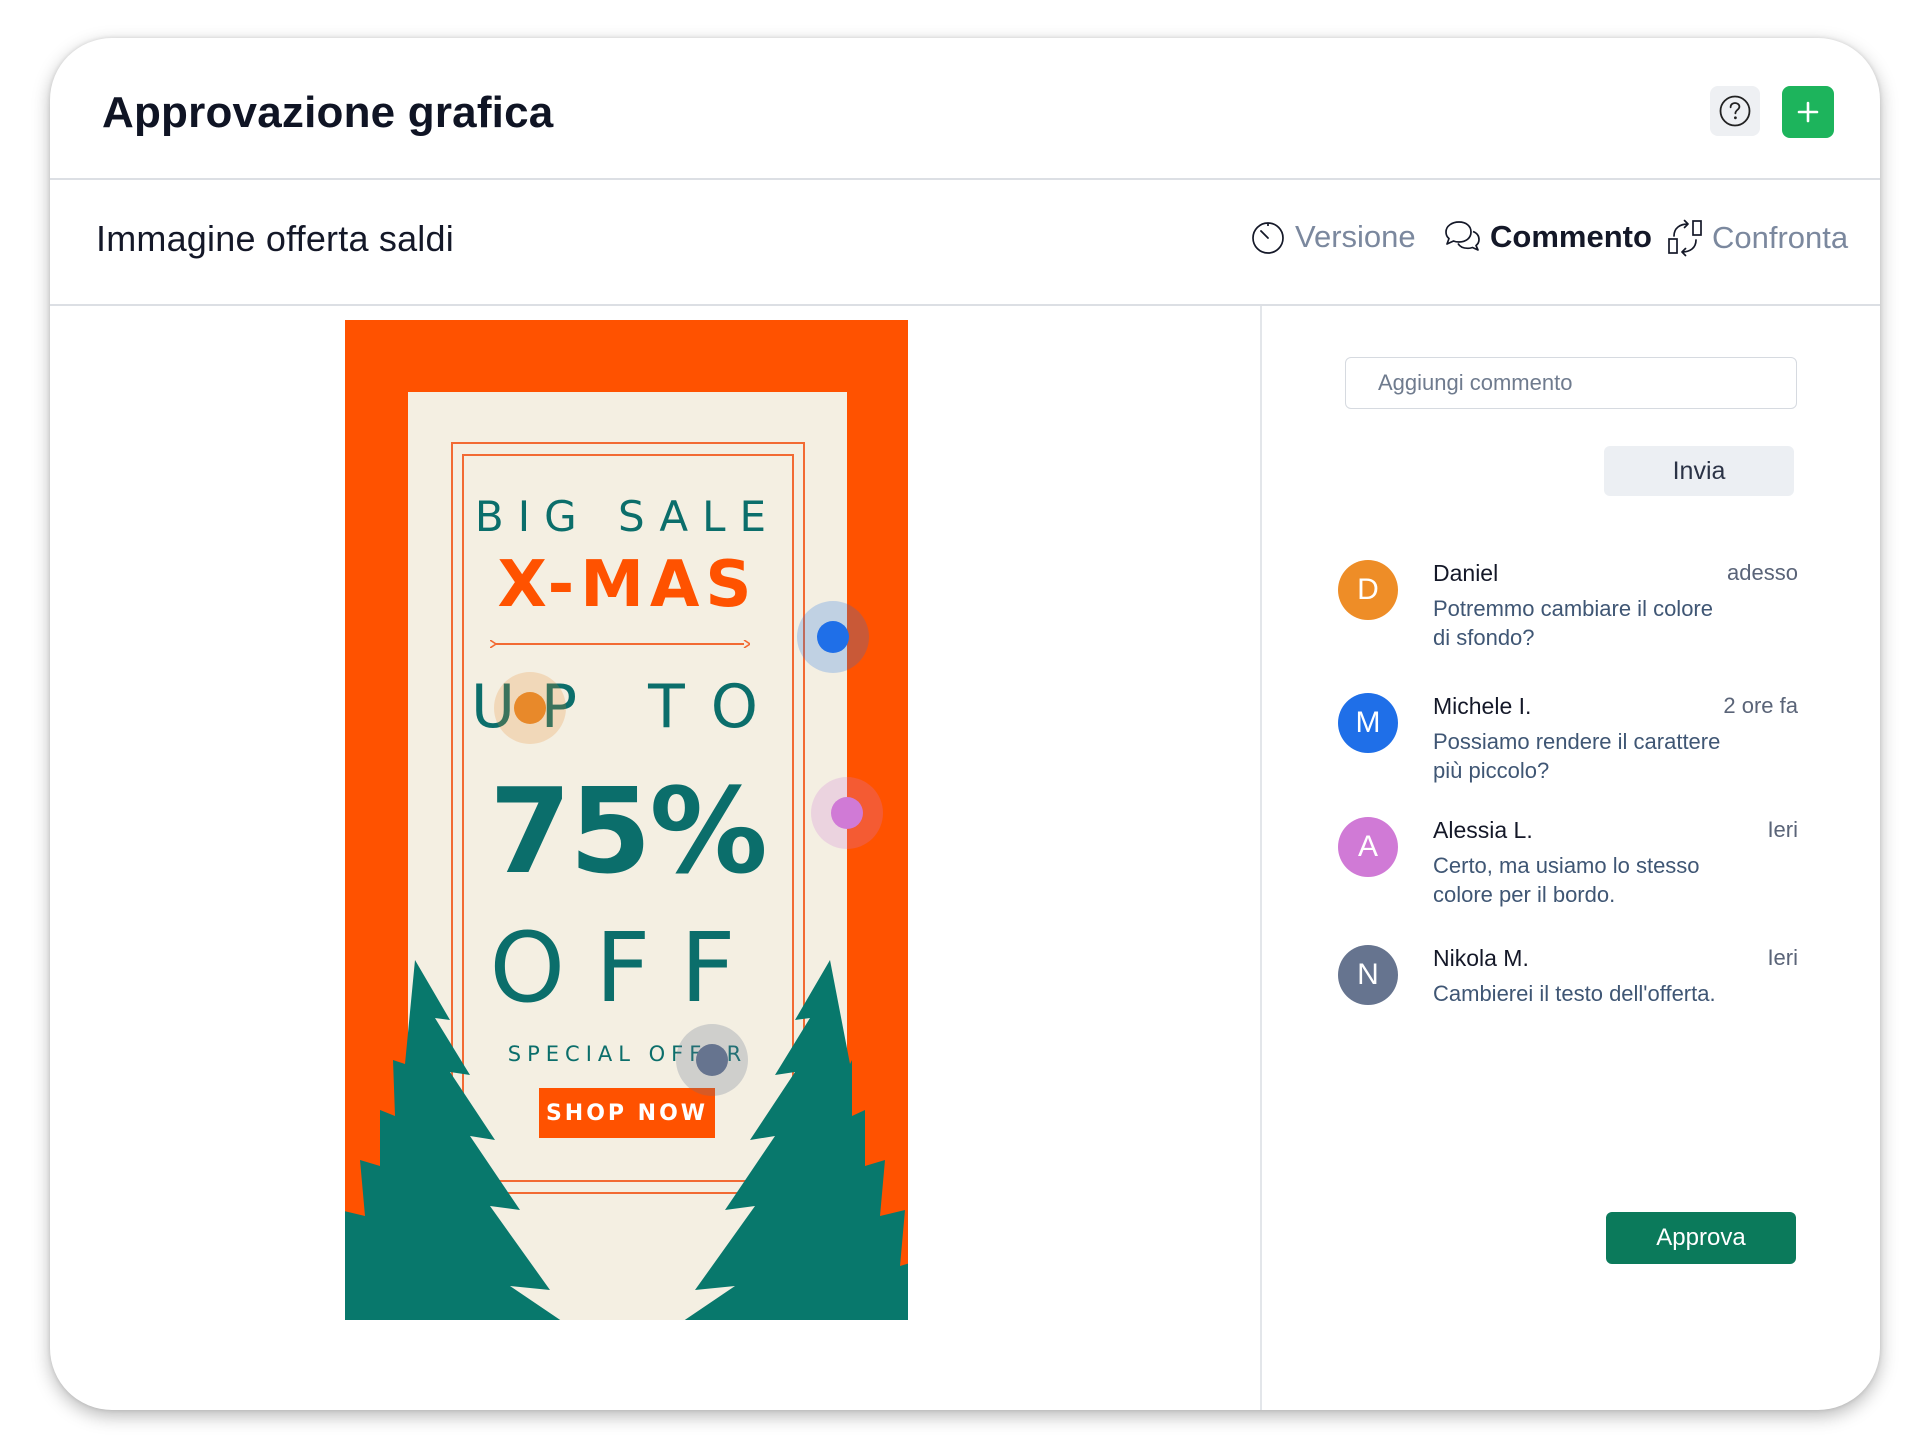 The image size is (1920, 1440). I want to click on tab-commento: Commento, so click(1547, 237).